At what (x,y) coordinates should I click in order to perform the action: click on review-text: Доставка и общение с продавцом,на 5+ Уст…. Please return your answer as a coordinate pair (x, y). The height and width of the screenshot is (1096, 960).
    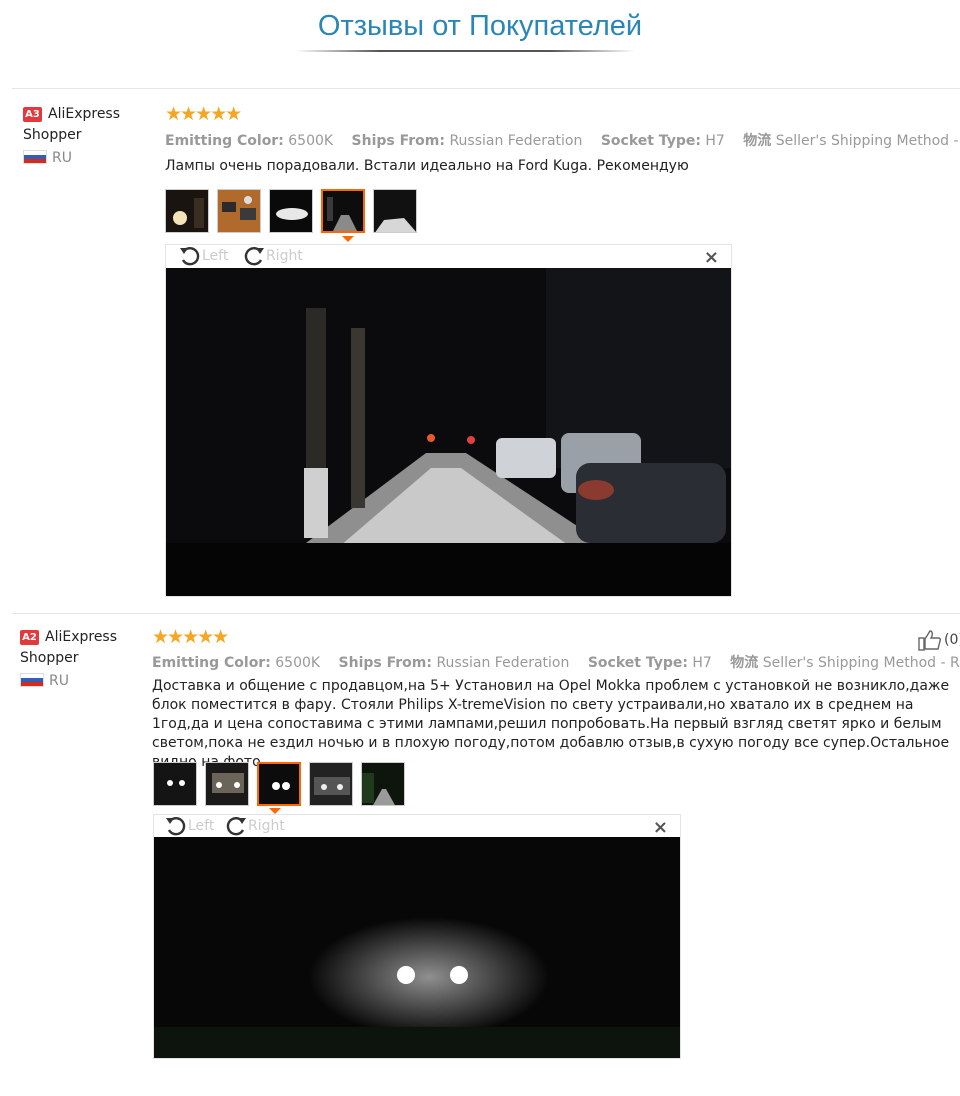
    Looking at the image, I should click on (551, 724).